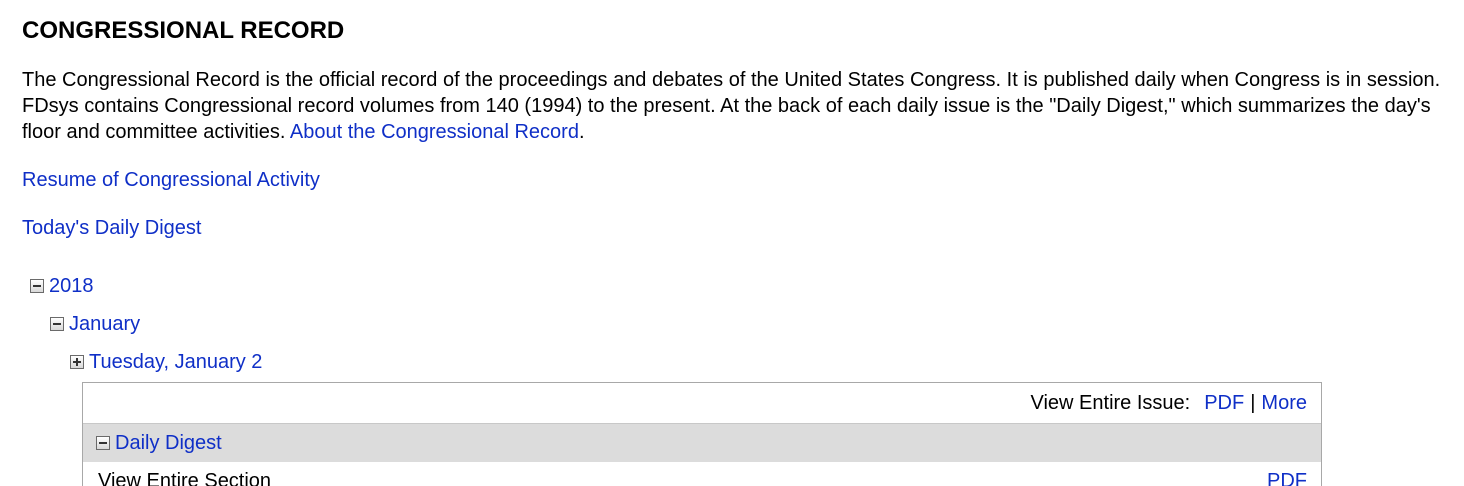  I want to click on tree-year-link: 2018, so click(71, 286).